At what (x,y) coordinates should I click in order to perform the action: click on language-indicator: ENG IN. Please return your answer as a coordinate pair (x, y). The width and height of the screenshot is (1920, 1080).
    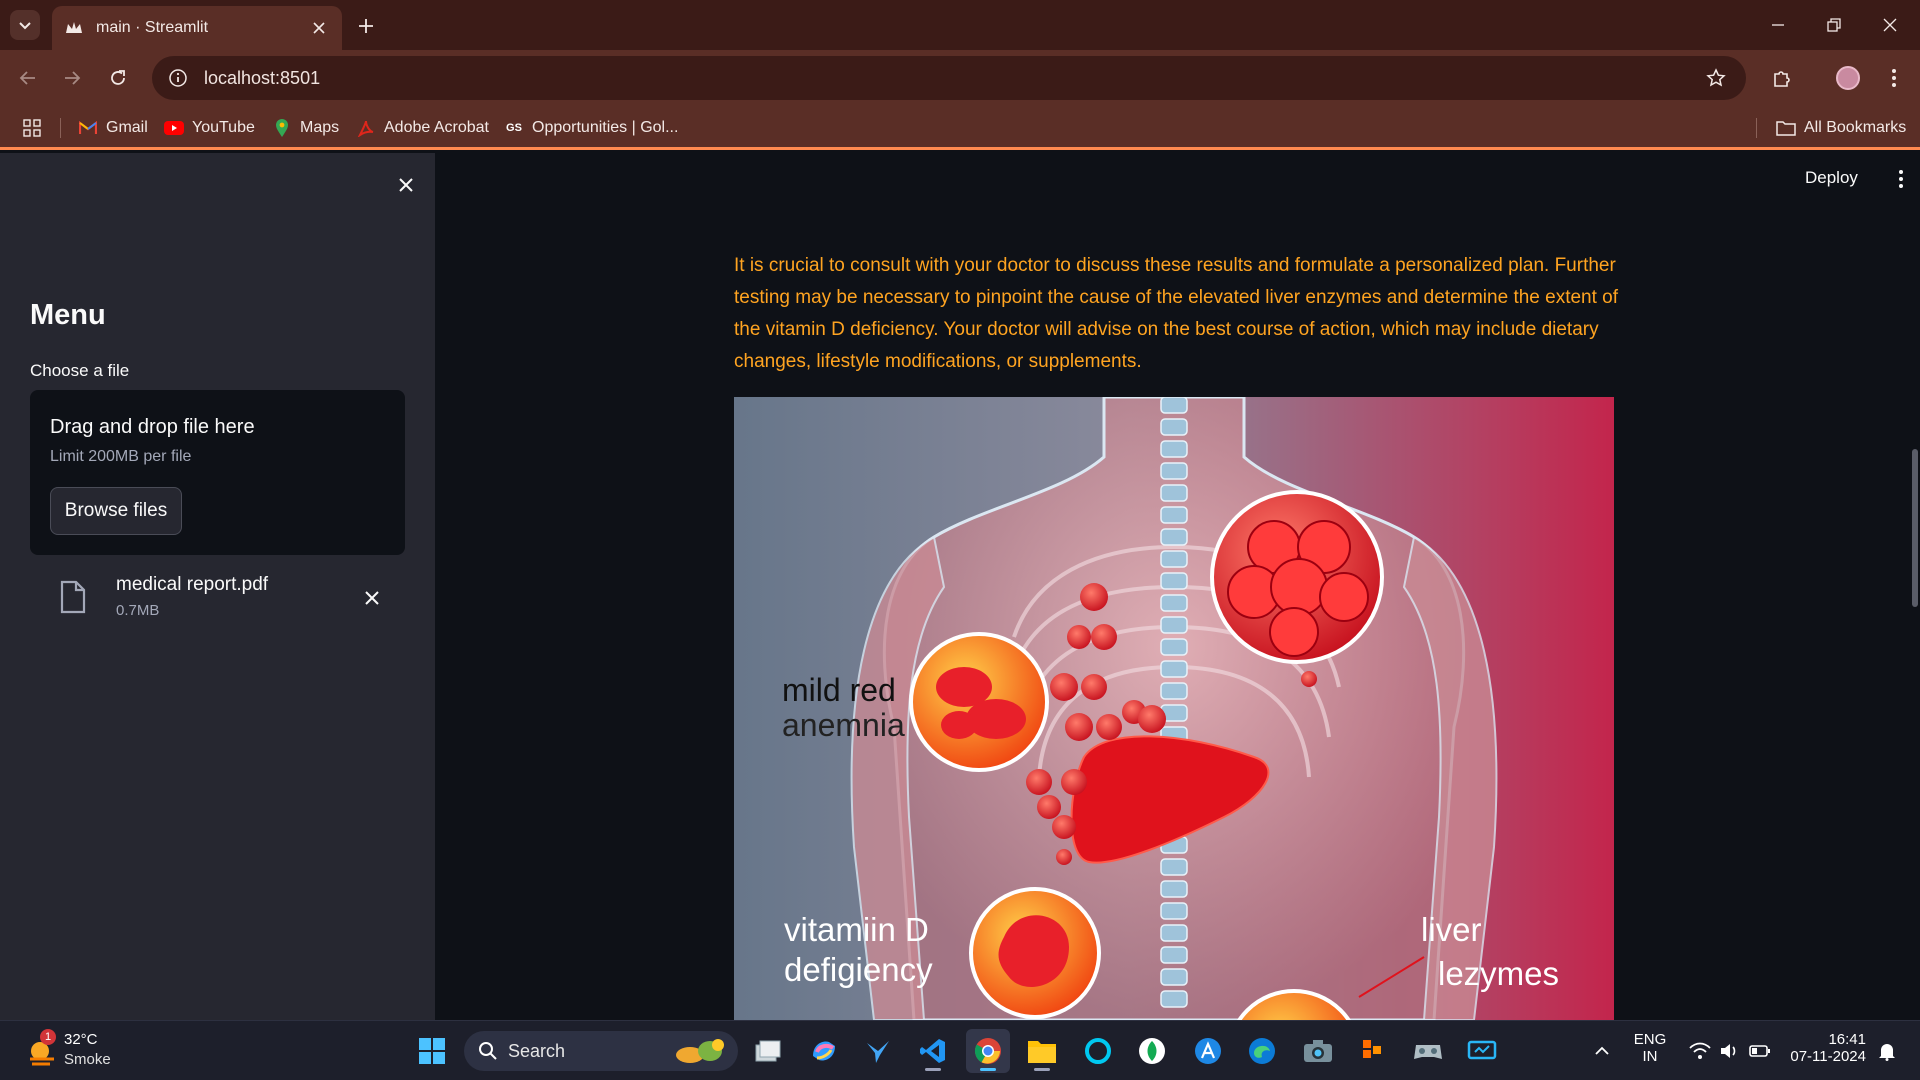
    Looking at the image, I should click on (1650, 1048).